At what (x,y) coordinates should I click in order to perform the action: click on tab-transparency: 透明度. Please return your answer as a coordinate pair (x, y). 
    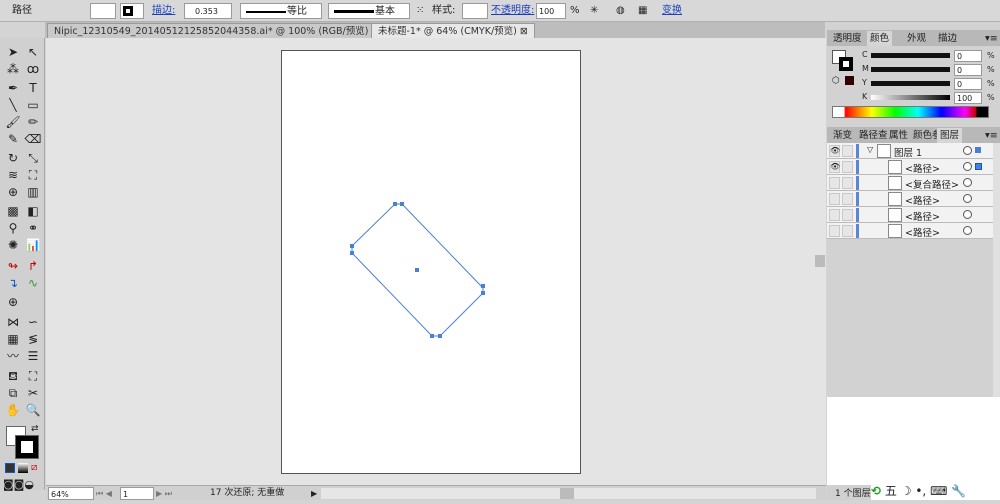
    Looking at the image, I should click on (847, 38).